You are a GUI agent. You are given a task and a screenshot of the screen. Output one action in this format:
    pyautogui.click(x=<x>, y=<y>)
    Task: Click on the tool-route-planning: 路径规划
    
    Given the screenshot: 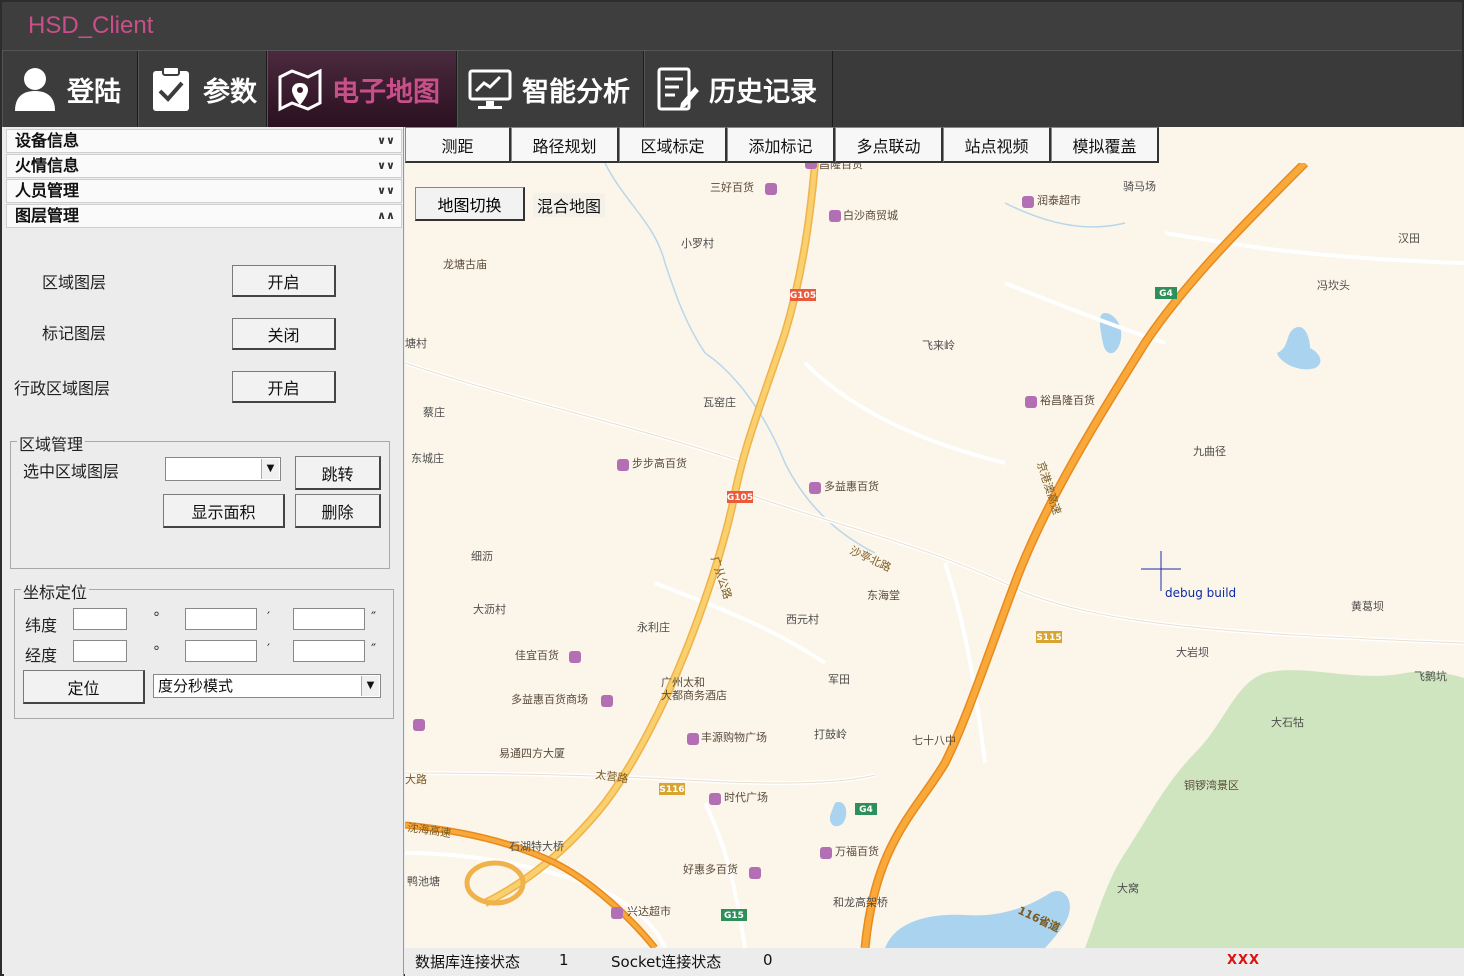 What is the action you would take?
    pyautogui.click(x=565, y=145)
    